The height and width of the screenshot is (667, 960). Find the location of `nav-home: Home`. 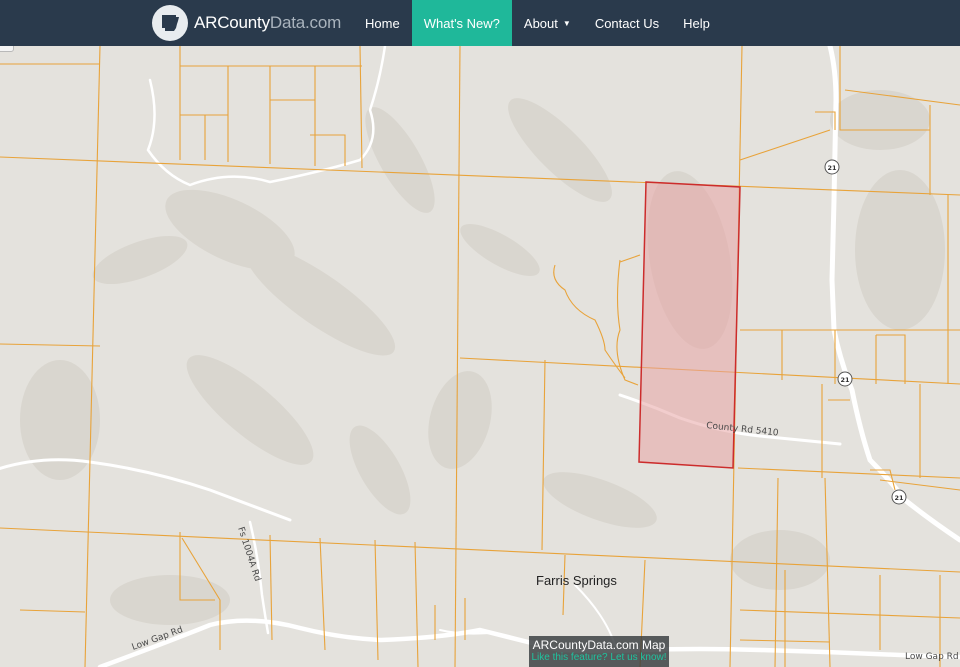

nav-home: Home is located at coordinates (382, 23).